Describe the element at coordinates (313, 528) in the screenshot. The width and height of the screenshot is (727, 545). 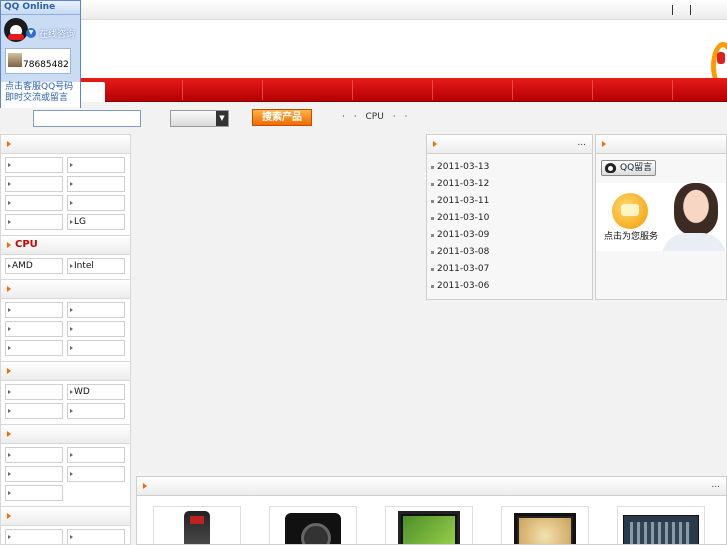
I see `dslr-camera-icon` at that location.